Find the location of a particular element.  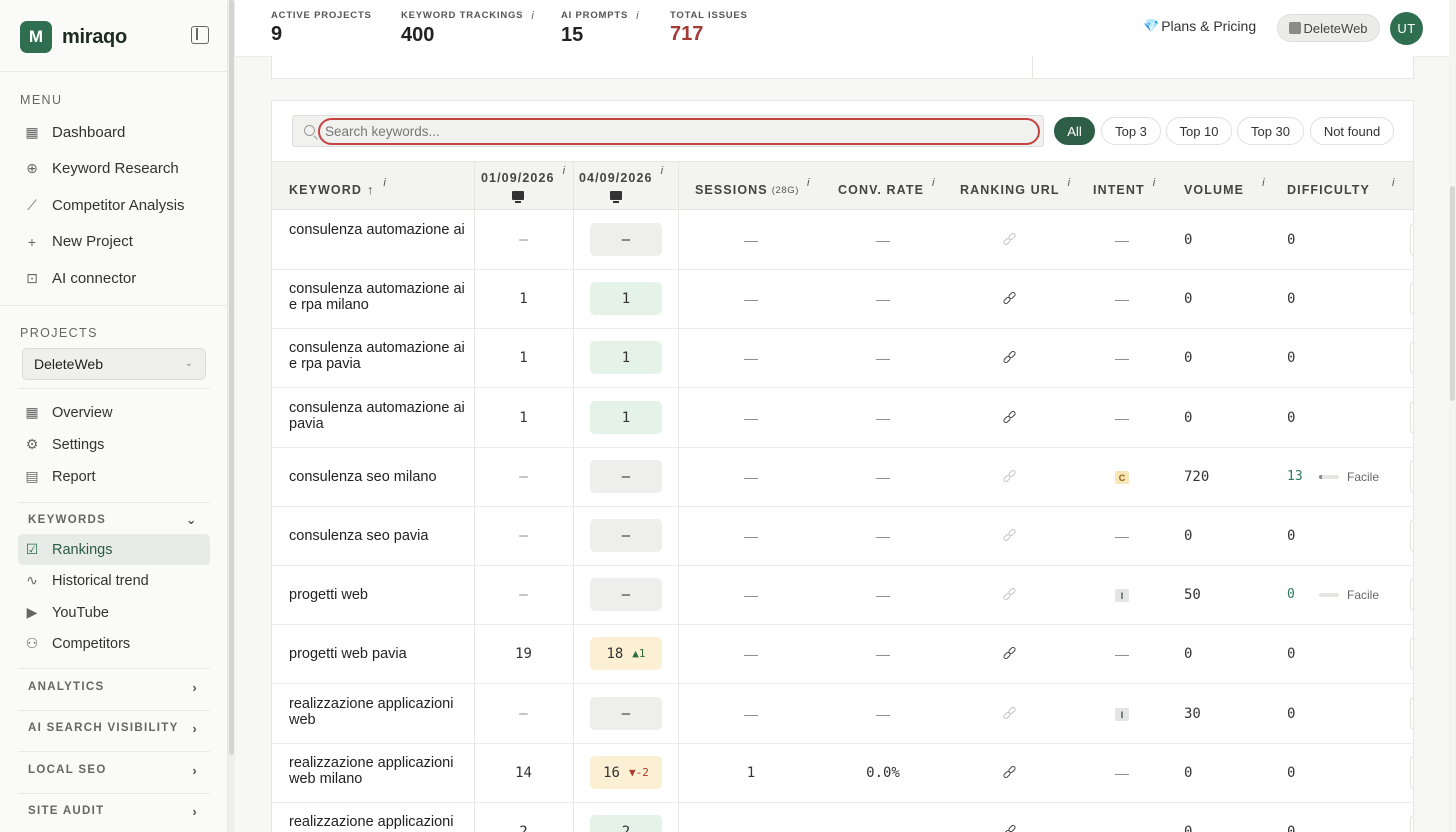

filter-chip-all: All is located at coordinates (1074, 131).